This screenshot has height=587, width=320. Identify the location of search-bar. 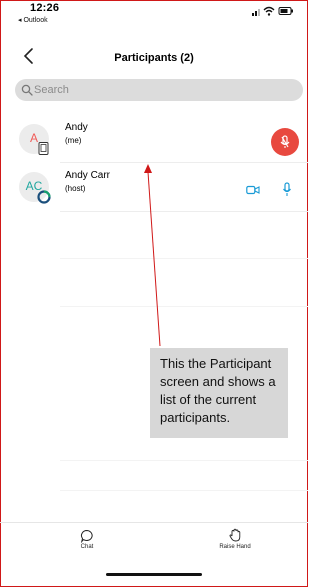
(159, 90).